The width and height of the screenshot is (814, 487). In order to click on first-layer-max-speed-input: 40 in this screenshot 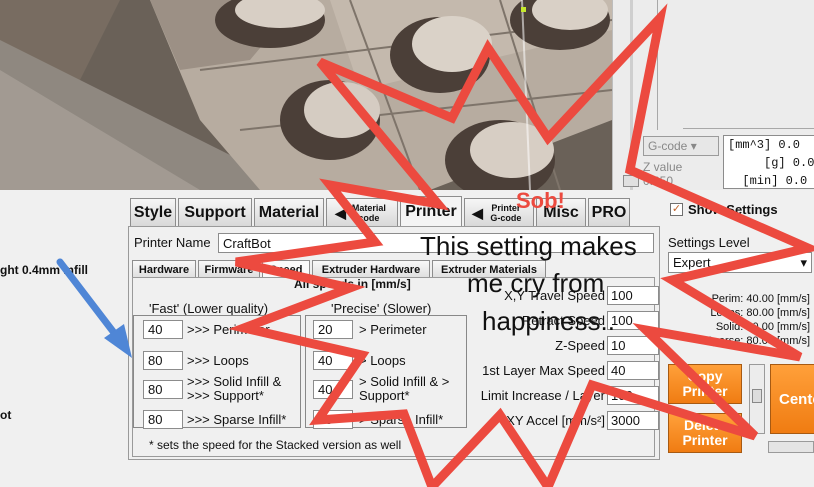, I will do `click(633, 370)`.